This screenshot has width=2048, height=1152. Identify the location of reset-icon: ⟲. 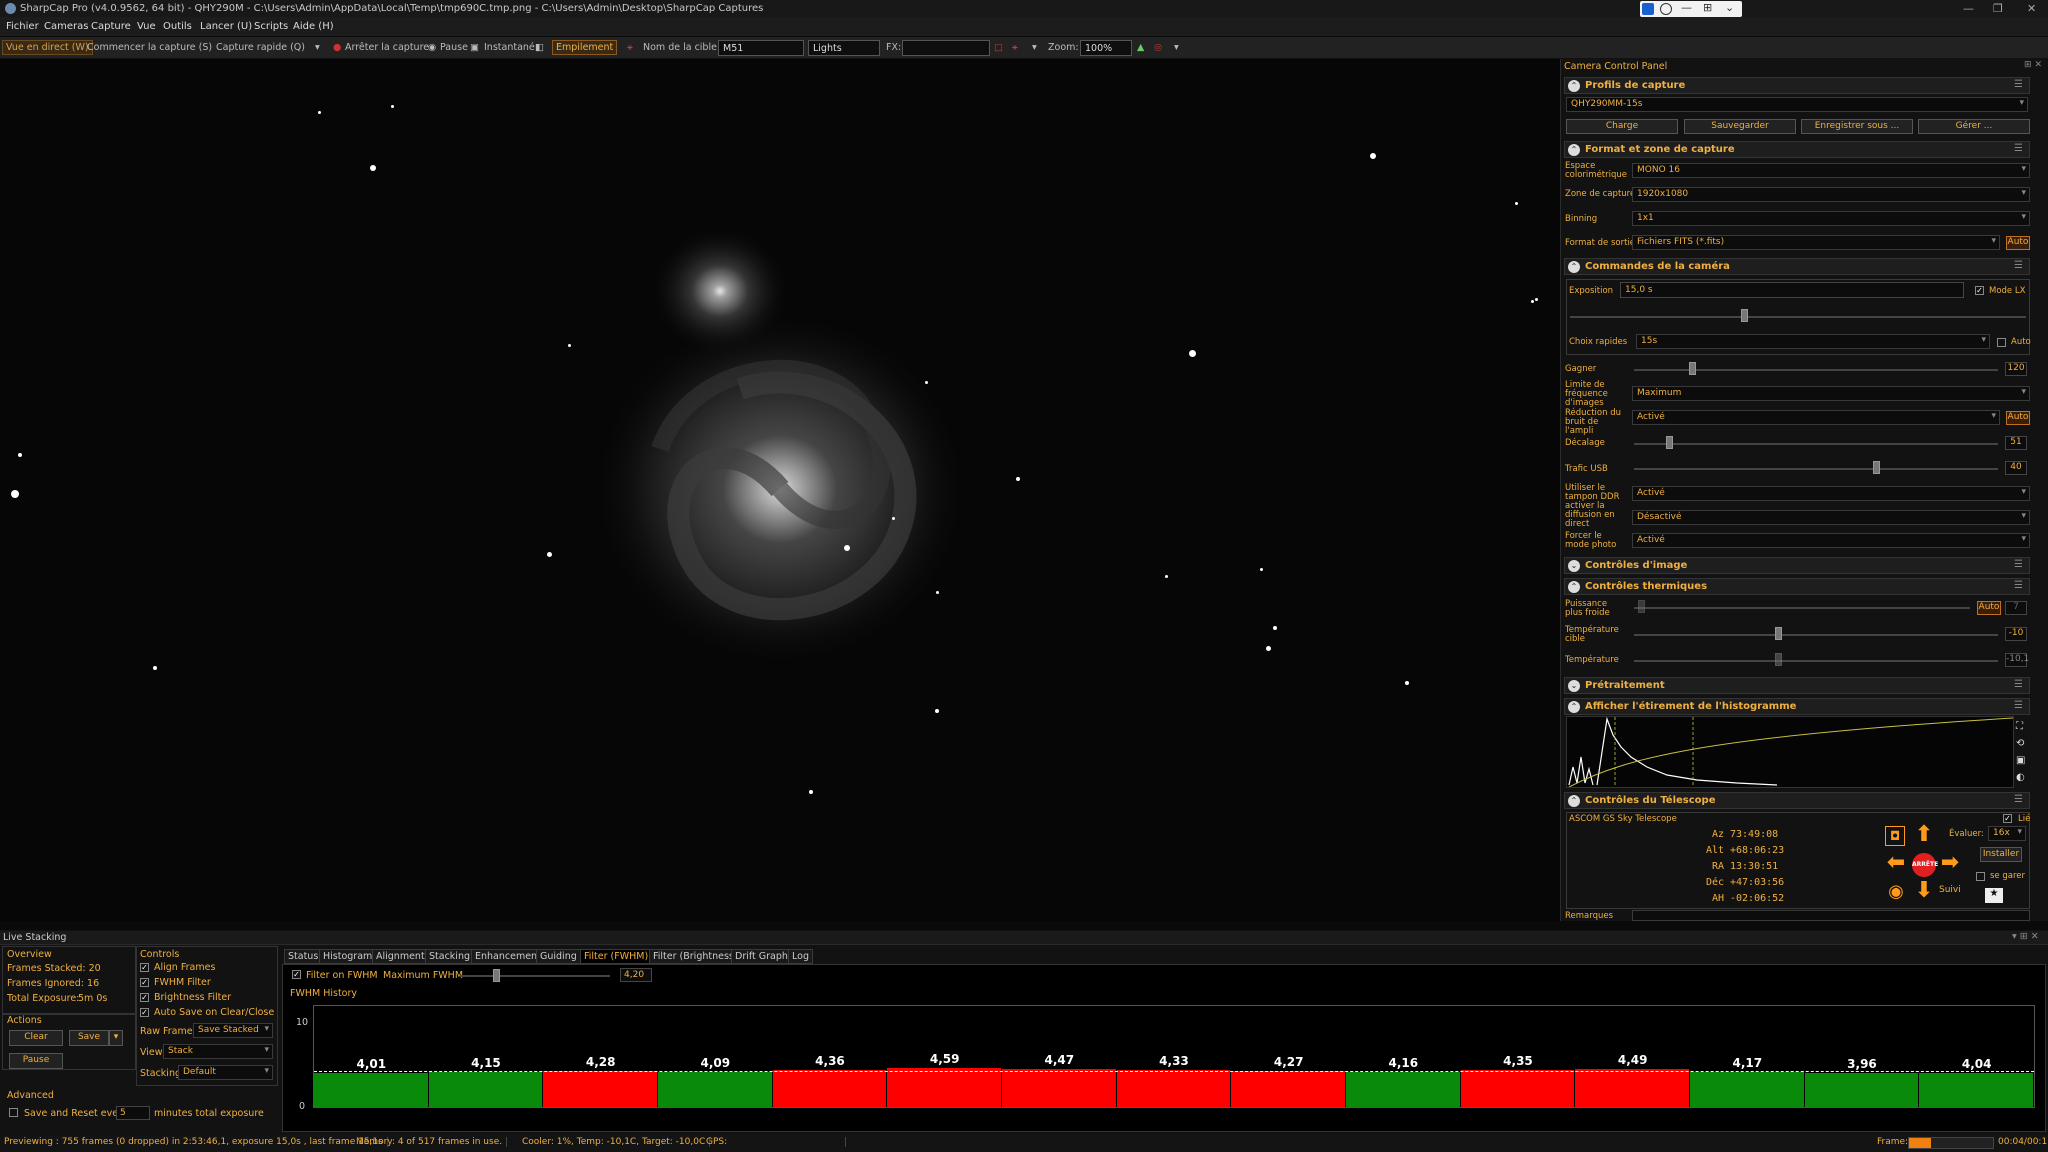
(2020, 743).